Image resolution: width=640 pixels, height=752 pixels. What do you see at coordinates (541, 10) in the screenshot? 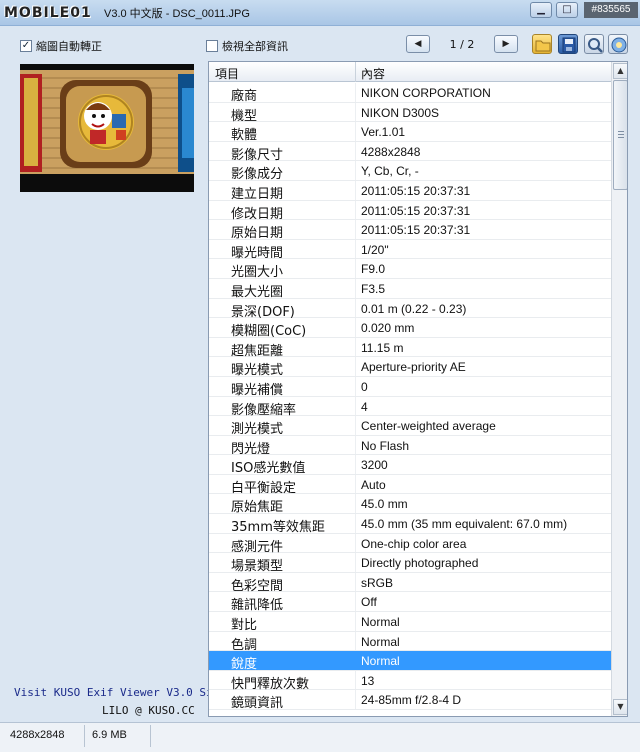
I see `minimize-button: ▁` at bounding box center [541, 10].